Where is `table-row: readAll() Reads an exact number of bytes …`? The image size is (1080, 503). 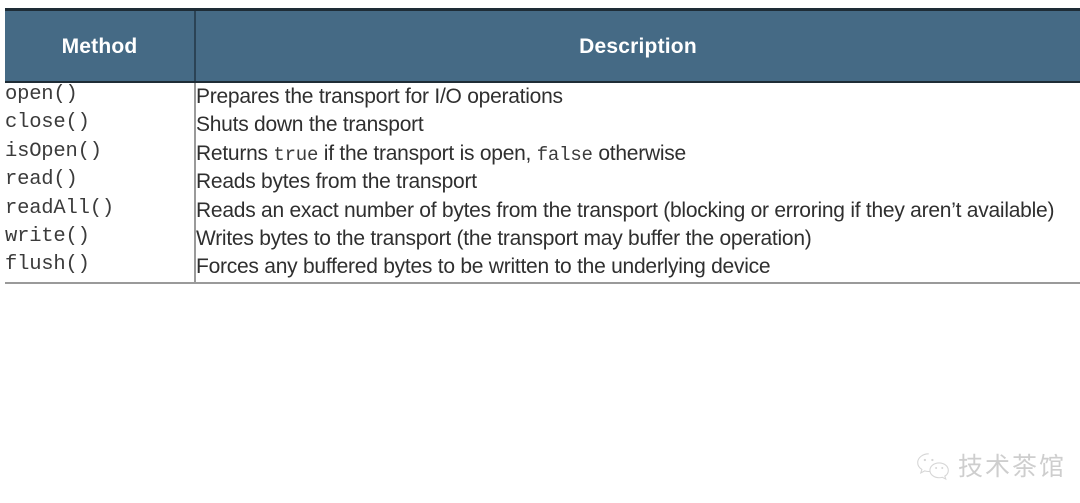
table-row: readAll() Reads an exact number of bytes … is located at coordinates (542, 211).